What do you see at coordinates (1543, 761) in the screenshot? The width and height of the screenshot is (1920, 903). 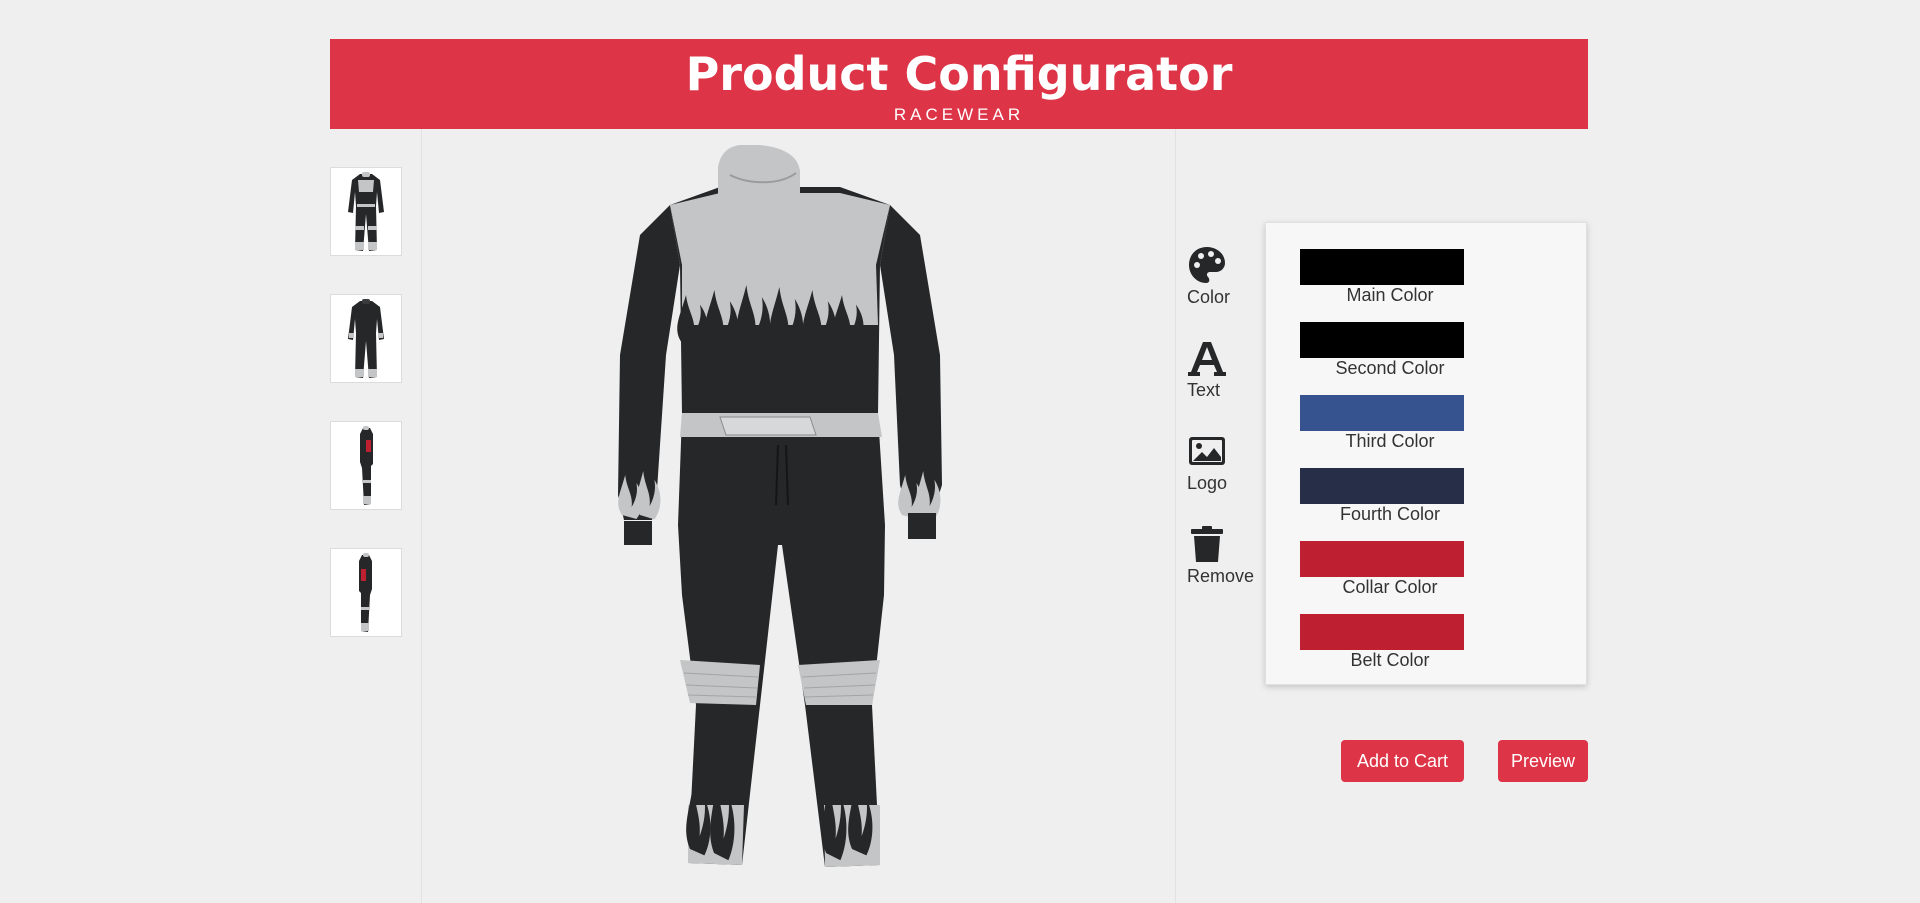 I see `preview-button: Preview` at bounding box center [1543, 761].